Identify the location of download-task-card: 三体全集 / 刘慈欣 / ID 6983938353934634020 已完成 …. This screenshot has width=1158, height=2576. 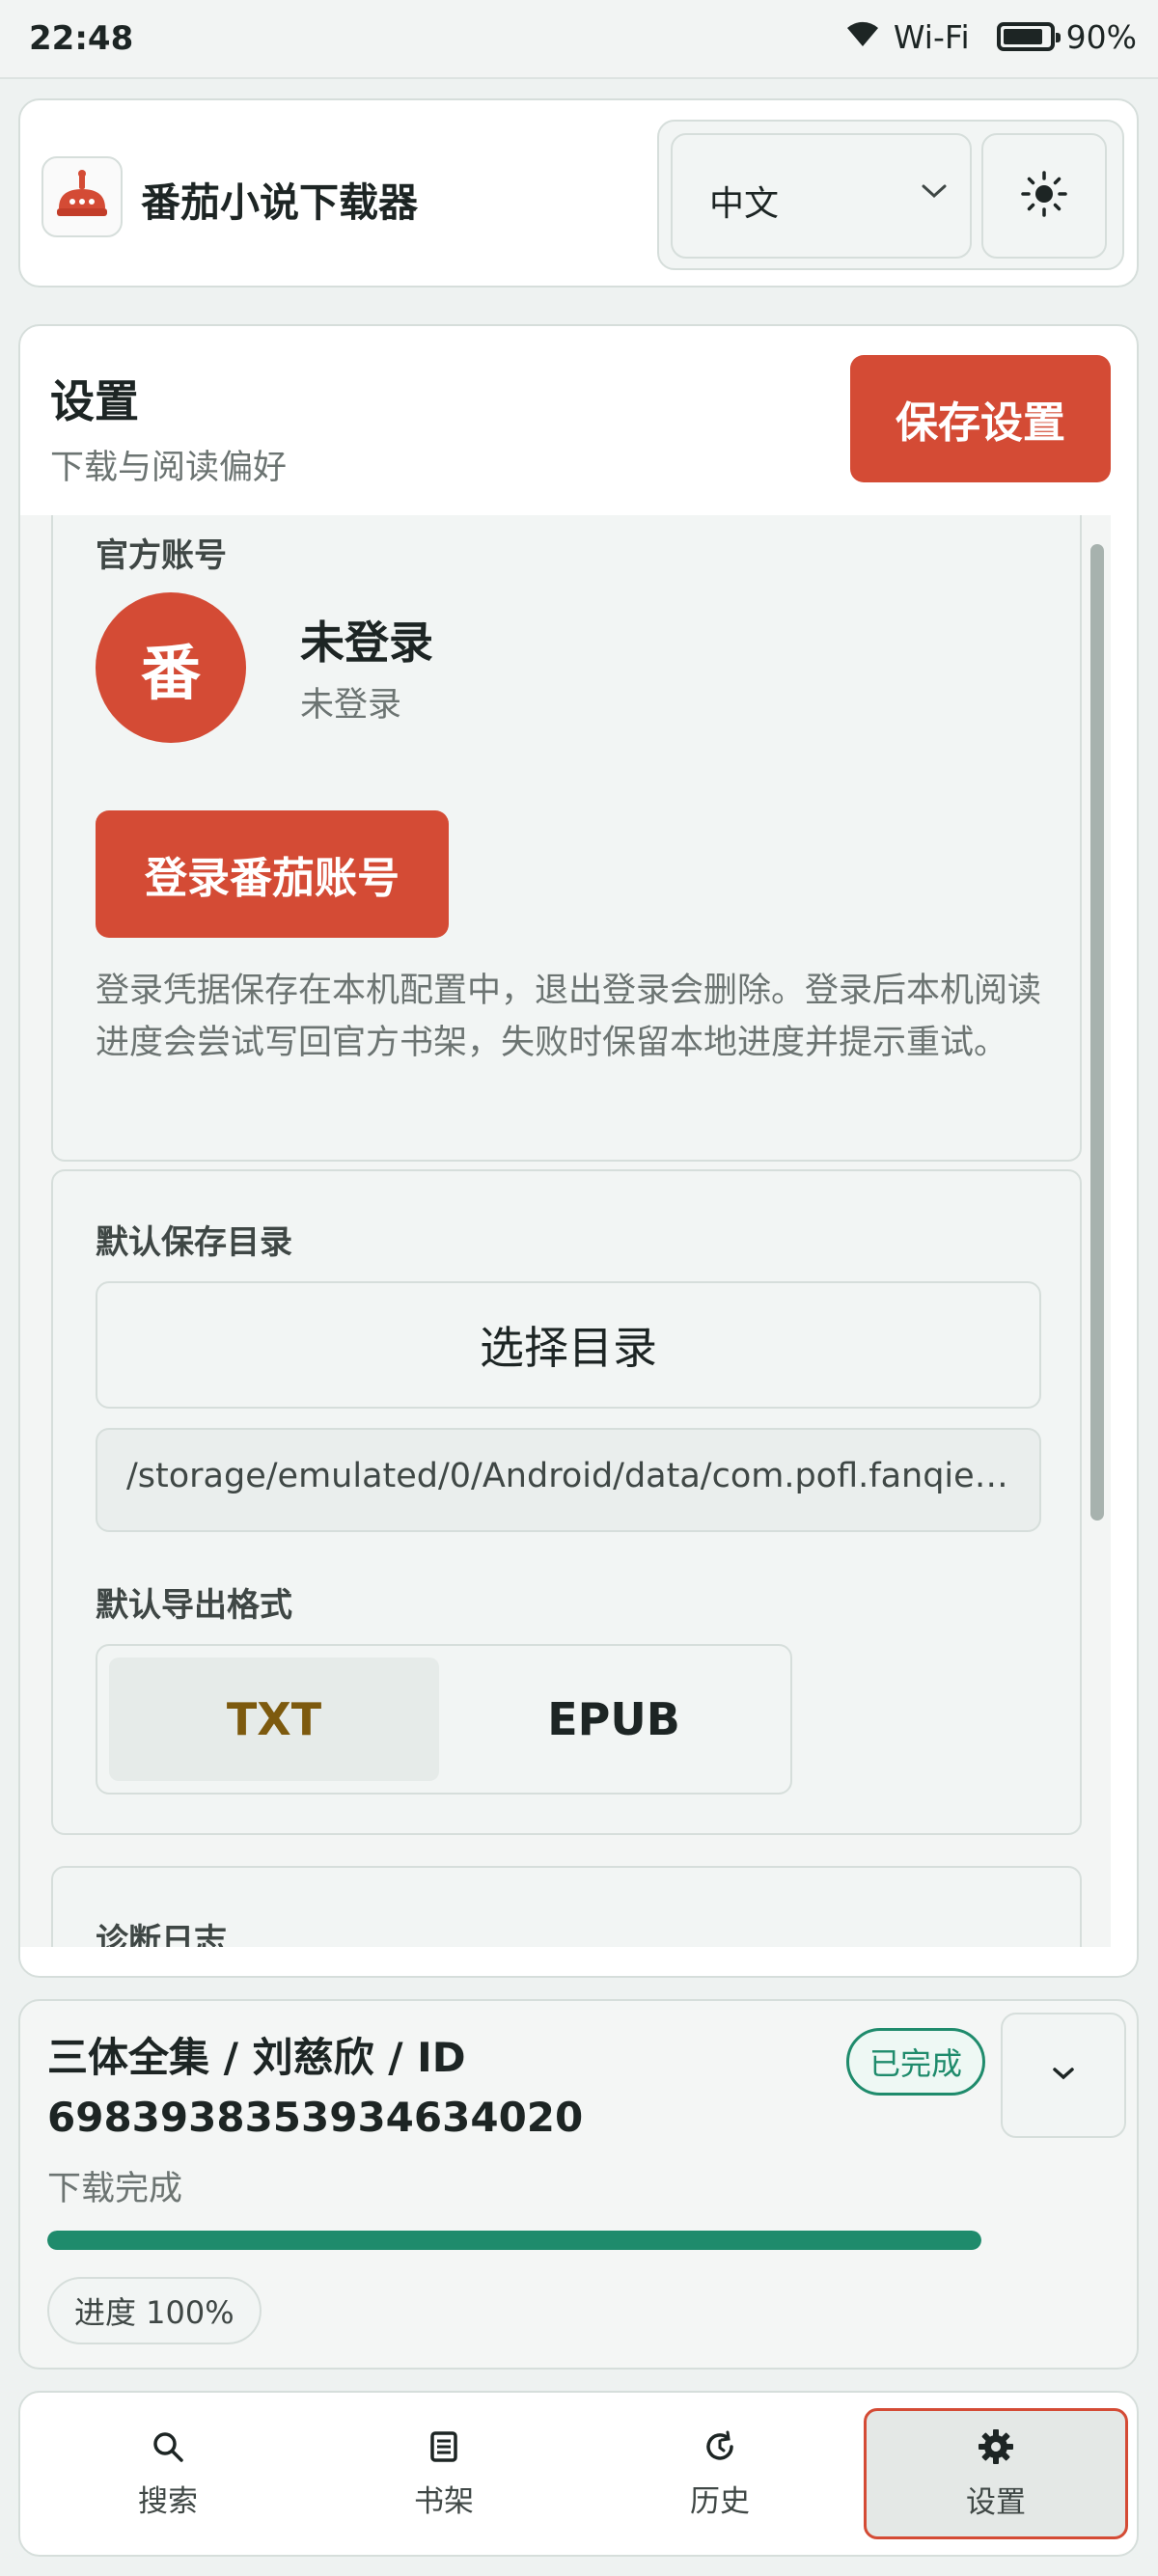
(578, 2184).